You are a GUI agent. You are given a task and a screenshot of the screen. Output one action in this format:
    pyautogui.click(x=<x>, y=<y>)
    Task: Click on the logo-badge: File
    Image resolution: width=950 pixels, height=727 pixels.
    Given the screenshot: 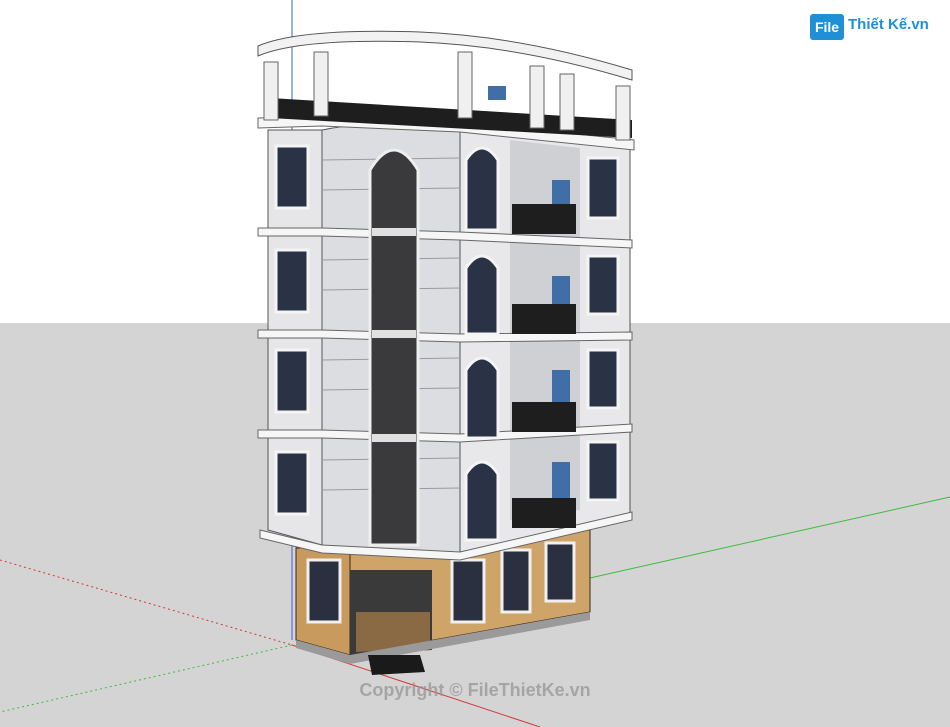 What is the action you would take?
    pyautogui.click(x=827, y=27)
    